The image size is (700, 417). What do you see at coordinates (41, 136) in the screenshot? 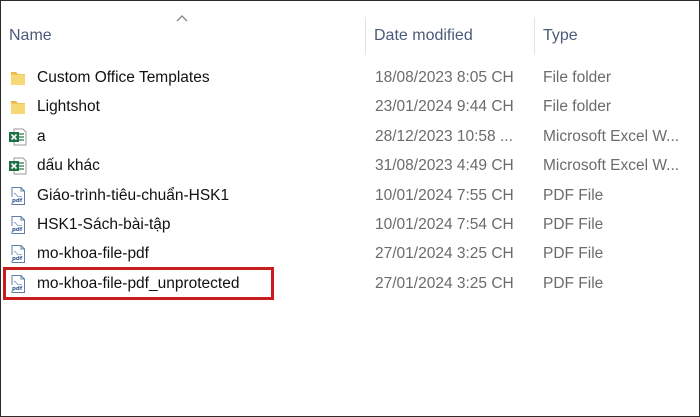
I see `file-name: a` at bounding box center [41, 136].